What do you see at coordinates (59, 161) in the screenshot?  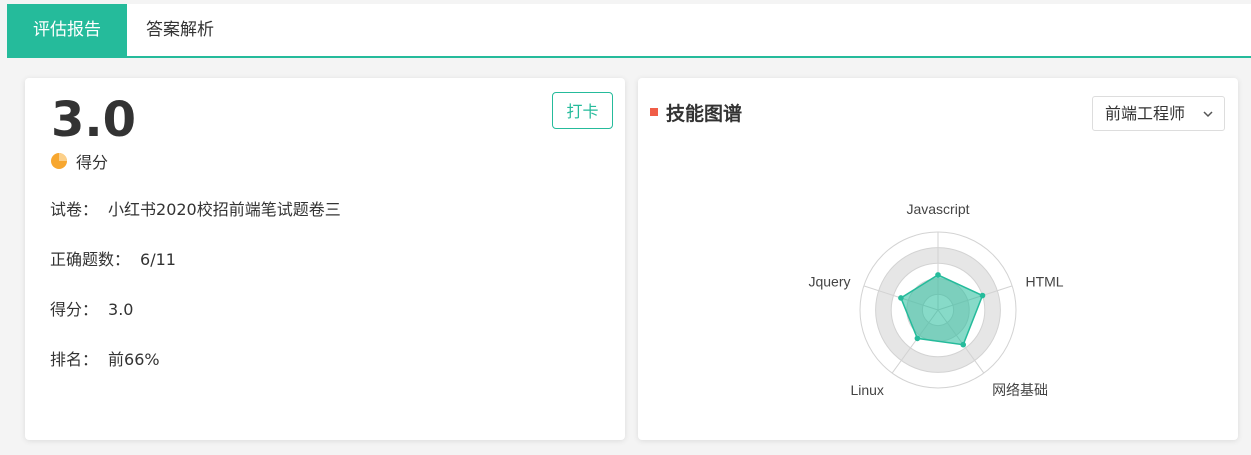 I see `pie-chart-icon` at bounding box center [59, 161].